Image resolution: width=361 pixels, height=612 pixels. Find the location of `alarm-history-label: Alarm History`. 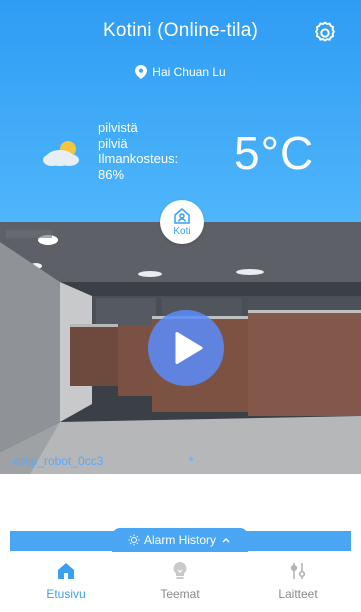

alarm-history-label: Alarm History is located at coordinates (179, 540).